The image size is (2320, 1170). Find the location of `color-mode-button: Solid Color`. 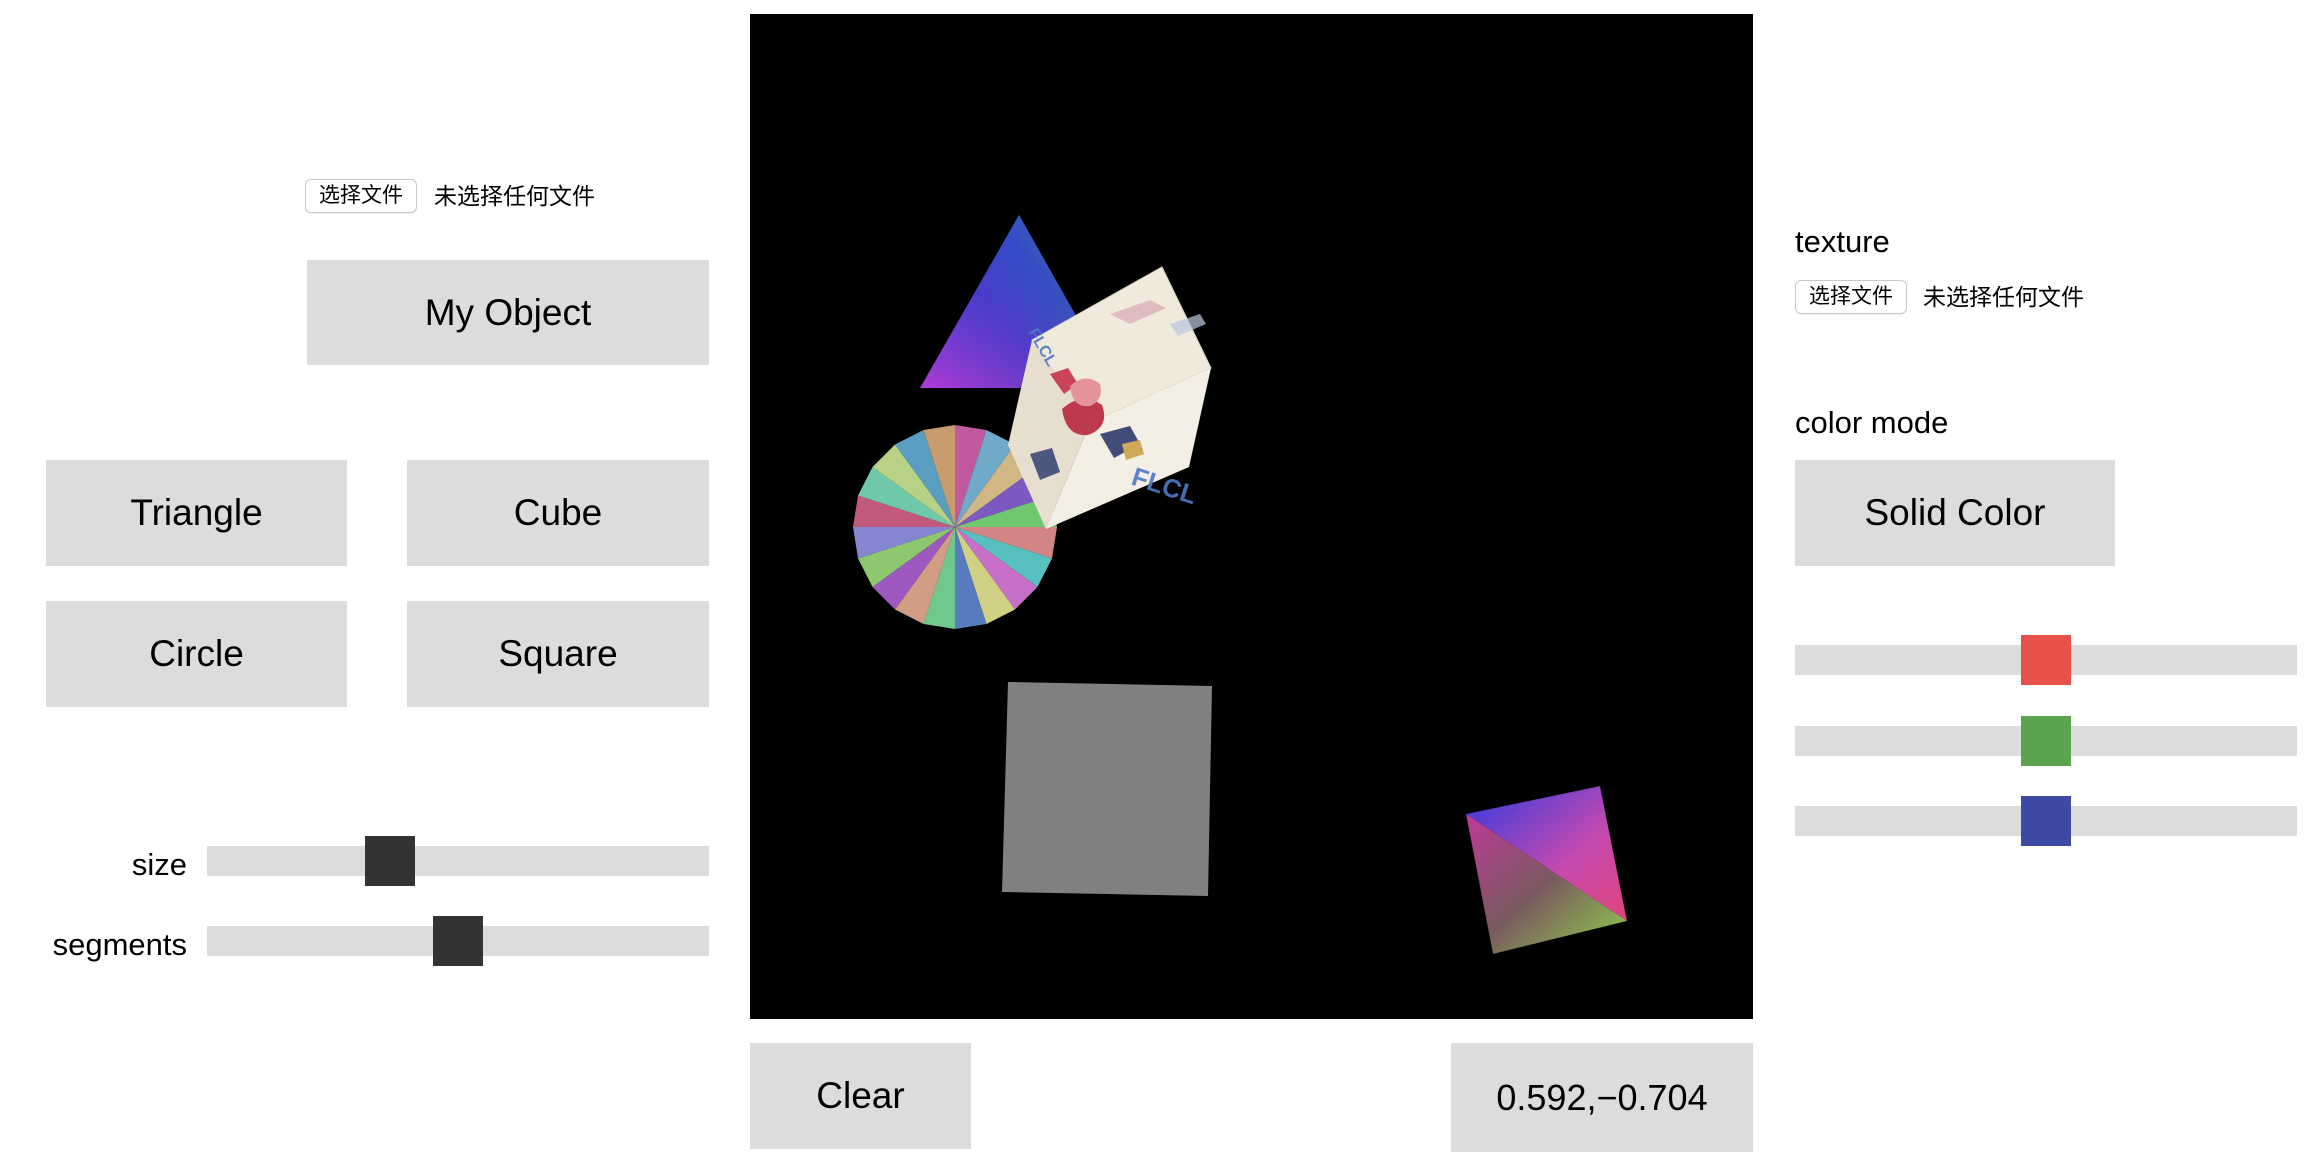

color-mode-button: Solid Color is located at coordinates (1955, 513).